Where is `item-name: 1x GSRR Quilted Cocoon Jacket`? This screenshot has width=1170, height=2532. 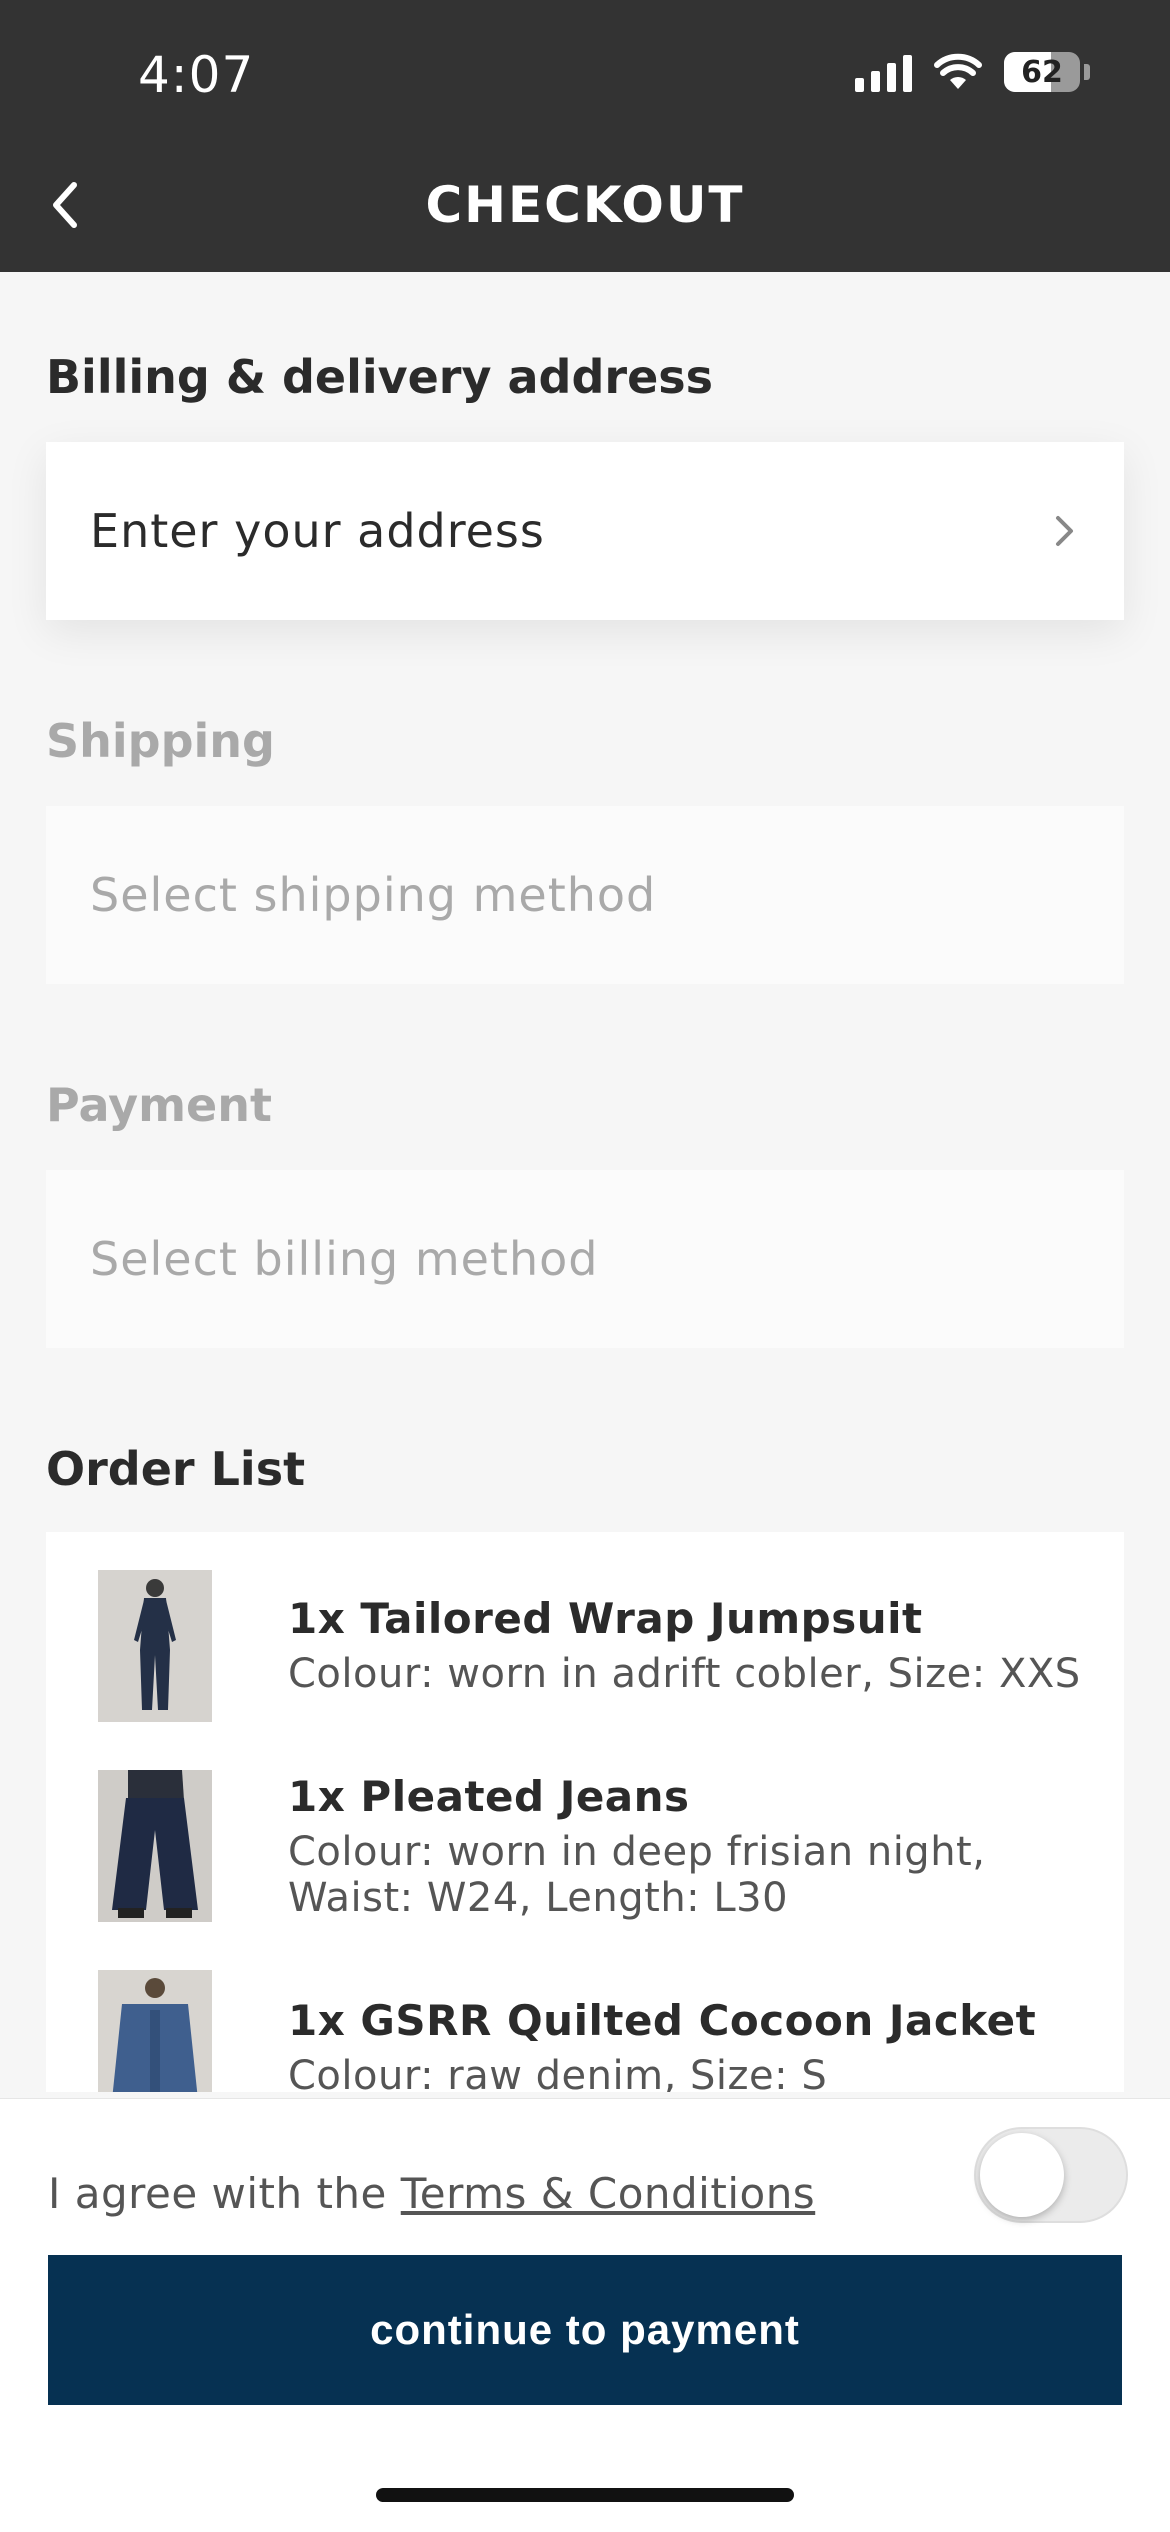 item-name: 1x GSRR Quilted Cocoon Jacket is located at coordinates (662, 2020).